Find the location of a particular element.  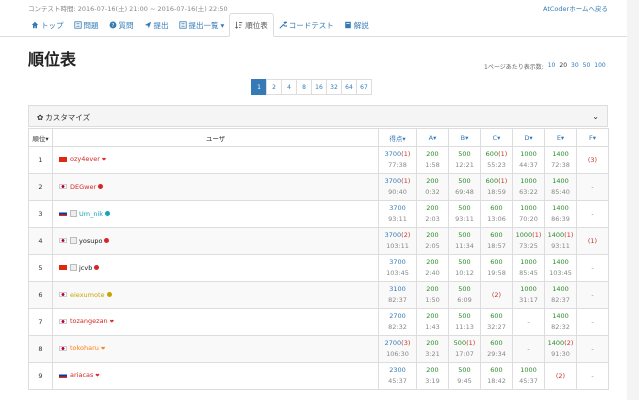

problem-cell: 1400 82:32 is located at coordinates (560, 322).